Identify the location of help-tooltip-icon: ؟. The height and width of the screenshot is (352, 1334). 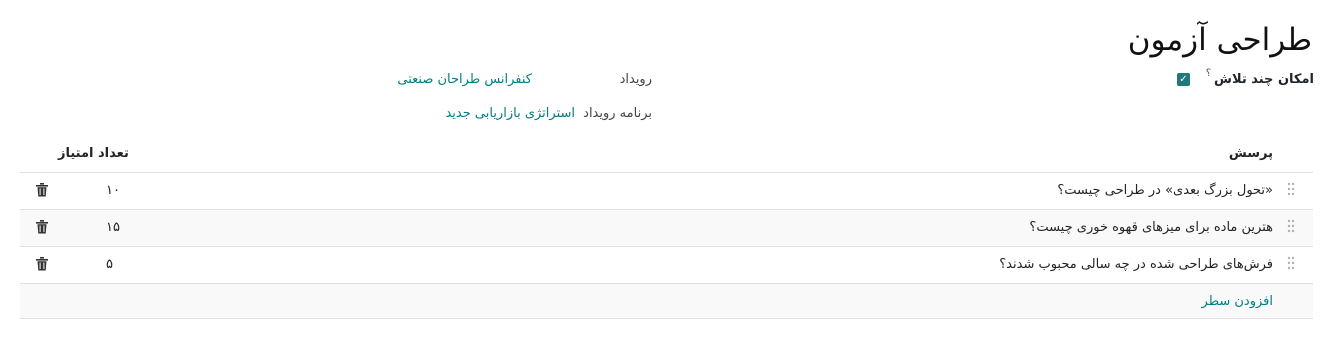
(1208, 74).